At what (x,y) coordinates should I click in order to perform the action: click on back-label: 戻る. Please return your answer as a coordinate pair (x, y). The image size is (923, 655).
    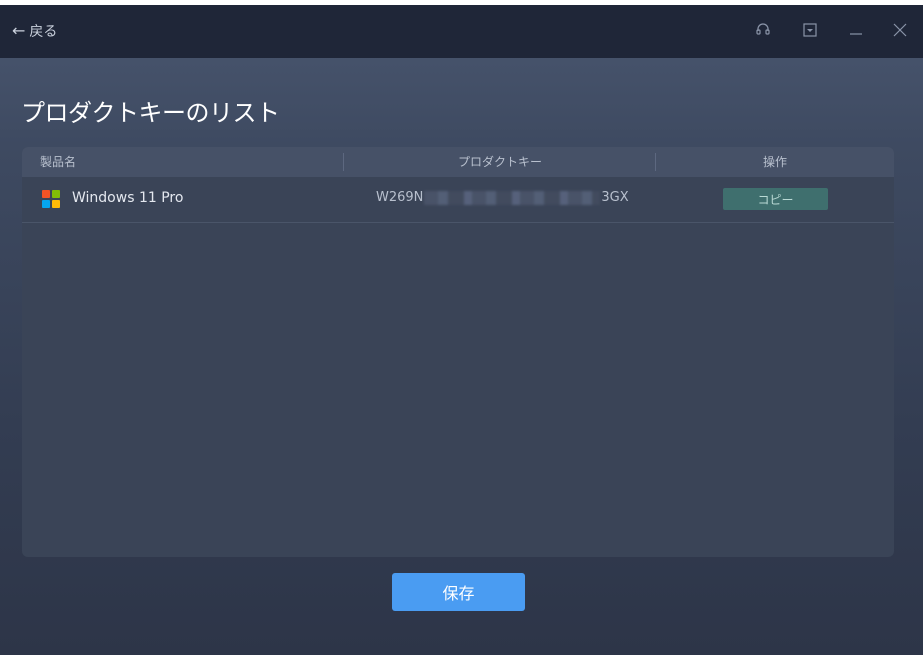
    Looking at the image, I should click on (43, 32).